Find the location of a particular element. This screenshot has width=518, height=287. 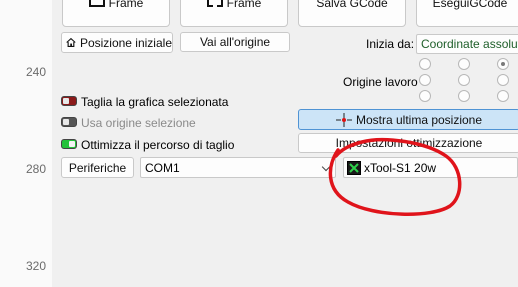

home-icon is located at coordinates (71, 42).